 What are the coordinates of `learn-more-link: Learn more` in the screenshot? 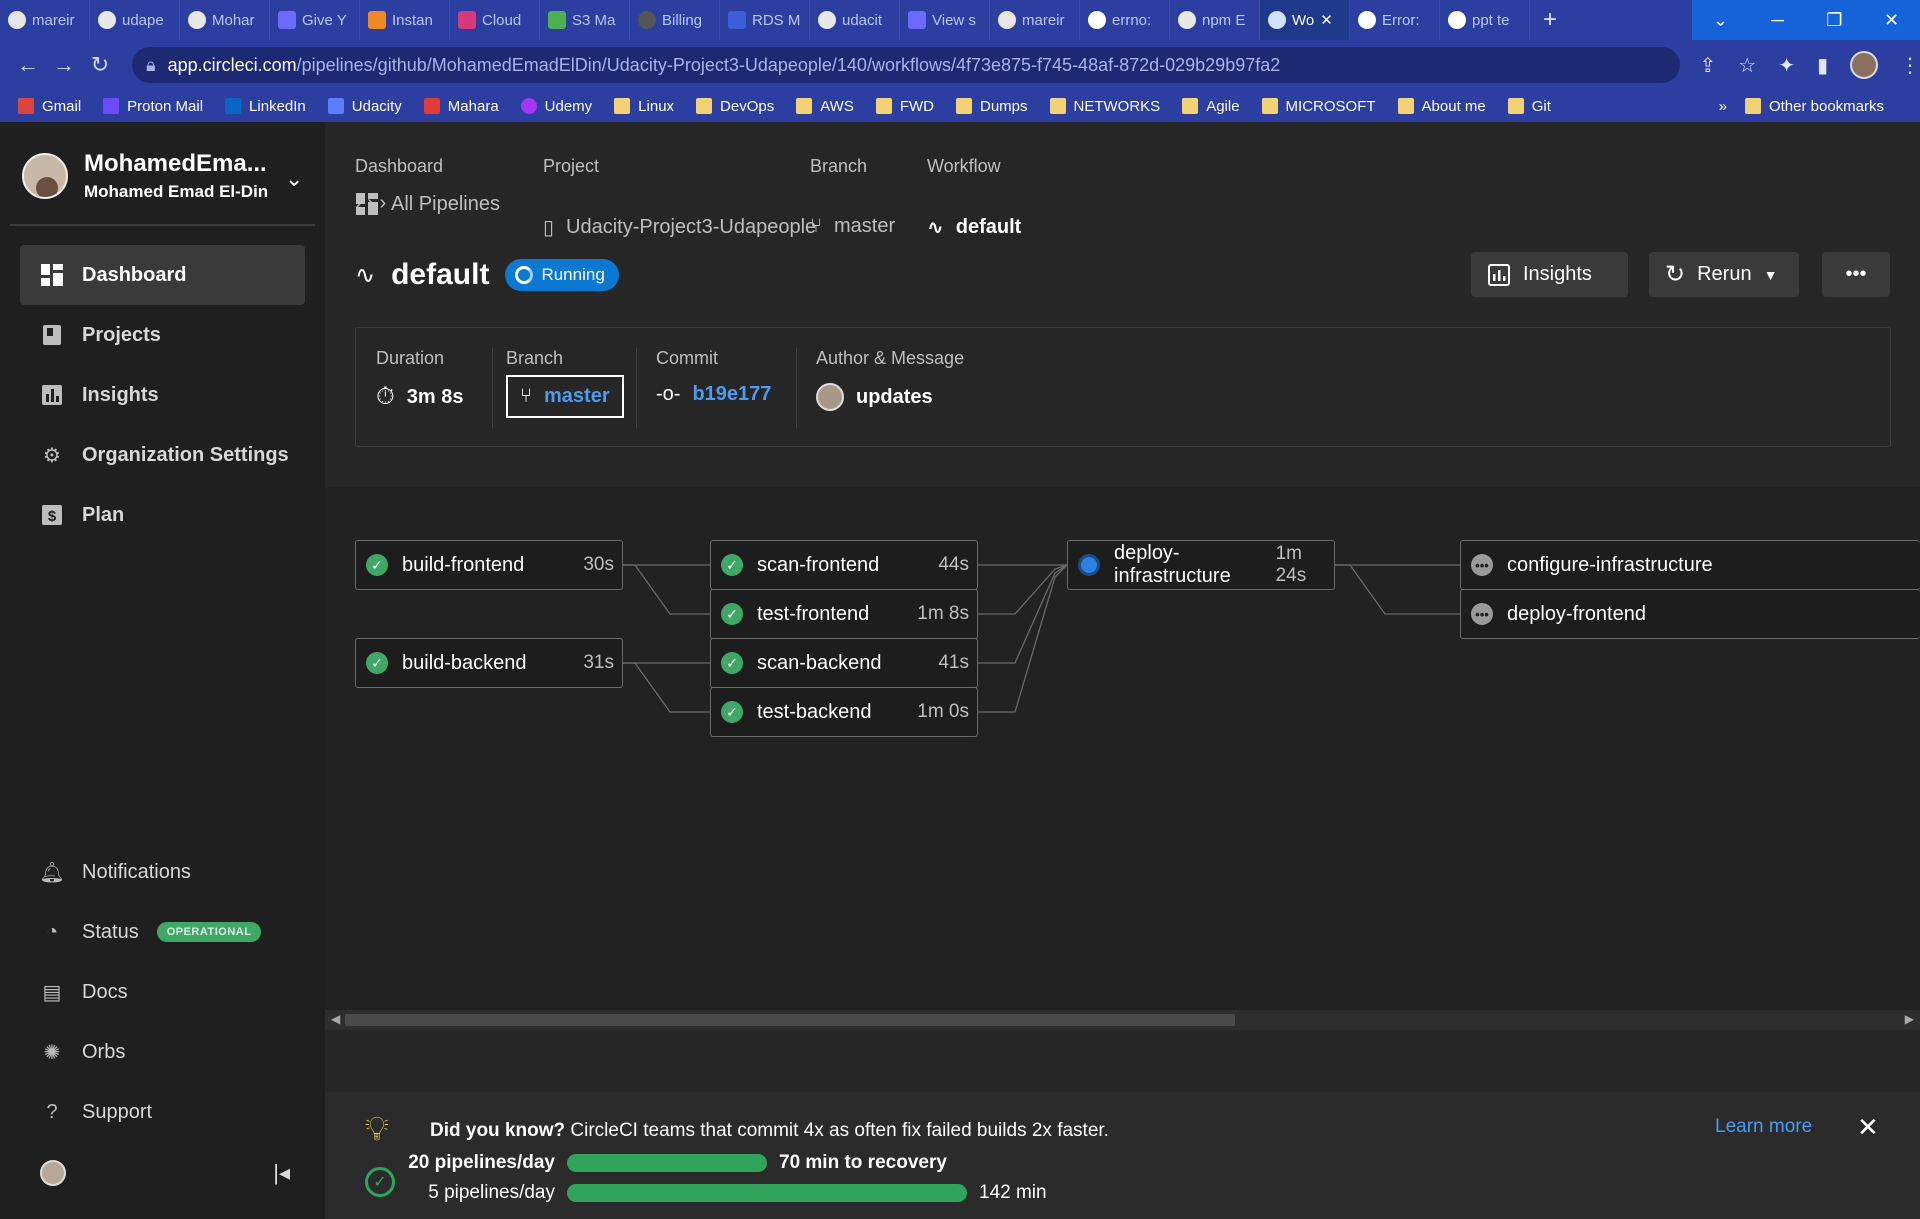 It's located at (1763, 1127).